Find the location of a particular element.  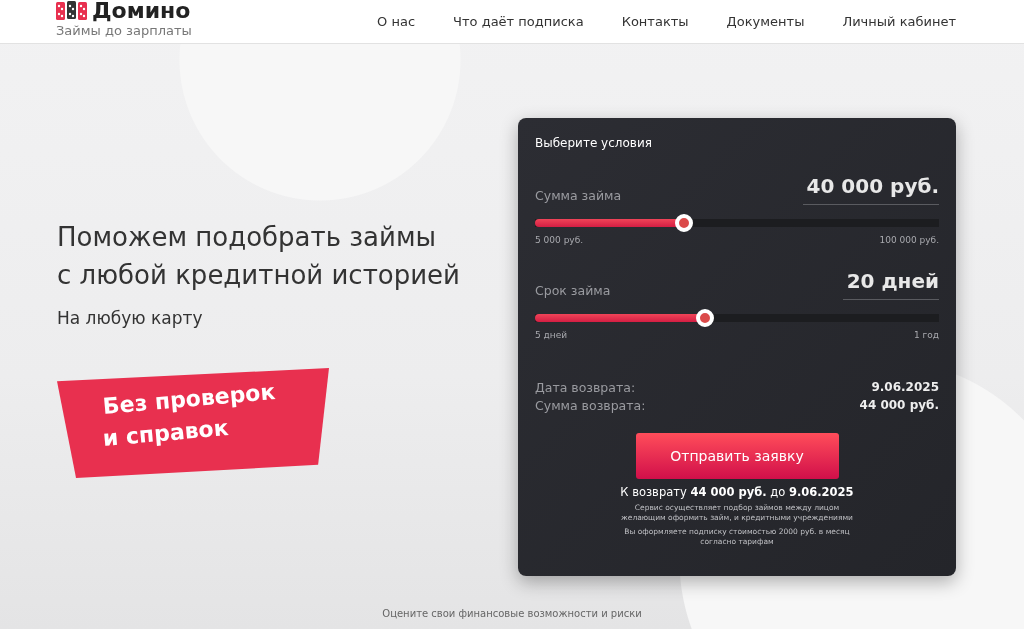

promo-badge: Без проверок и справок is located at coordinates (193, 423).